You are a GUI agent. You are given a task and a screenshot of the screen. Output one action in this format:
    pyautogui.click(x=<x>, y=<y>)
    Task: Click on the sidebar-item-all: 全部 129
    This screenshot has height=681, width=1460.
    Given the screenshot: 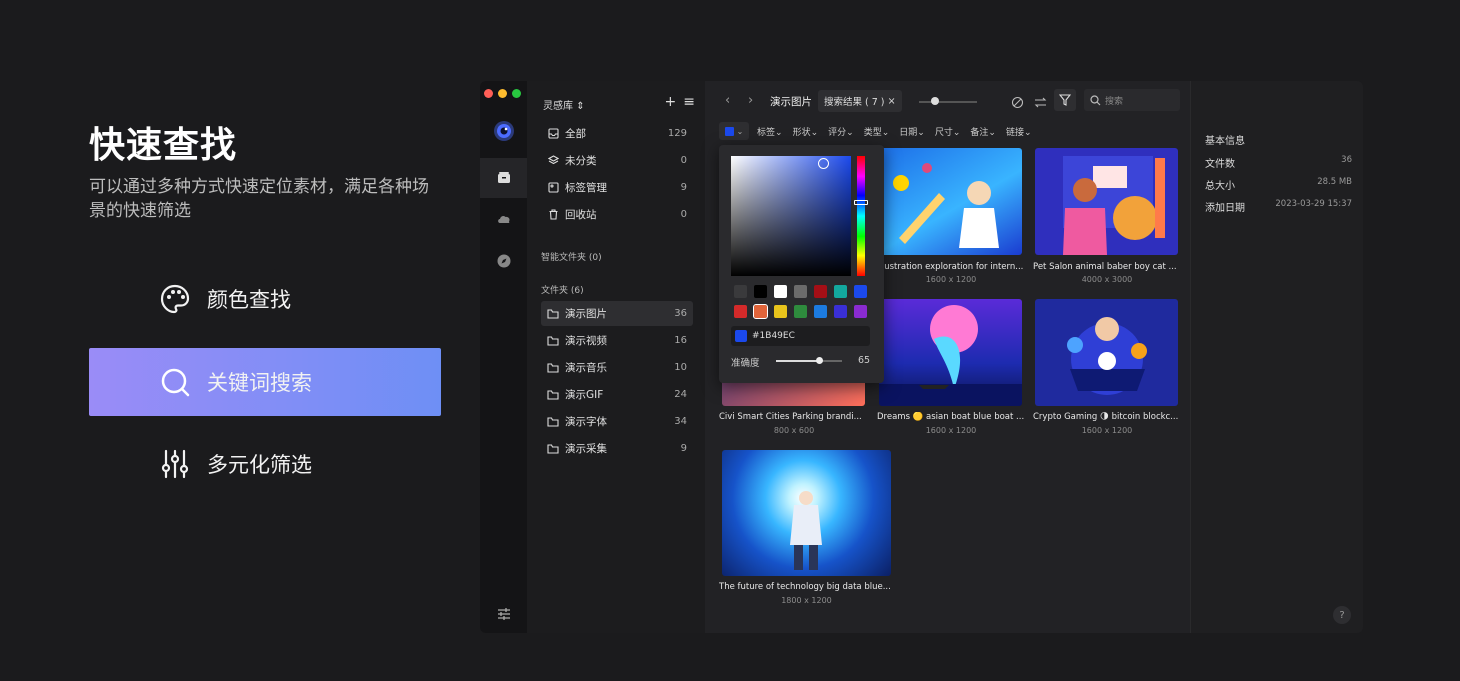 What is the action you would take?
    pyautogui.click(x=617, y=133)
    